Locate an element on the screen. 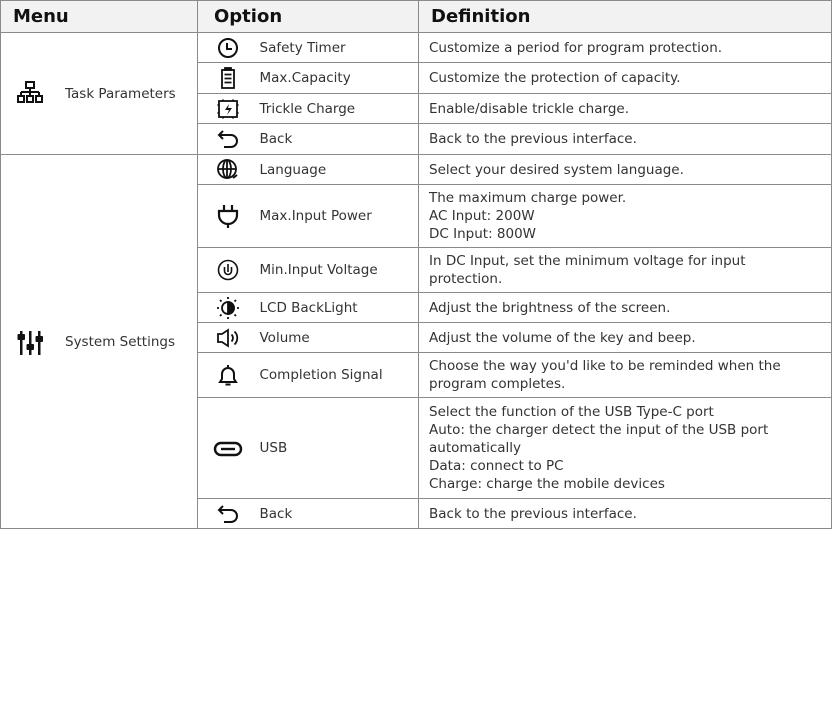 This screenshot has width=833, height=704. voltage-icon is located at coordinates (228, 270).